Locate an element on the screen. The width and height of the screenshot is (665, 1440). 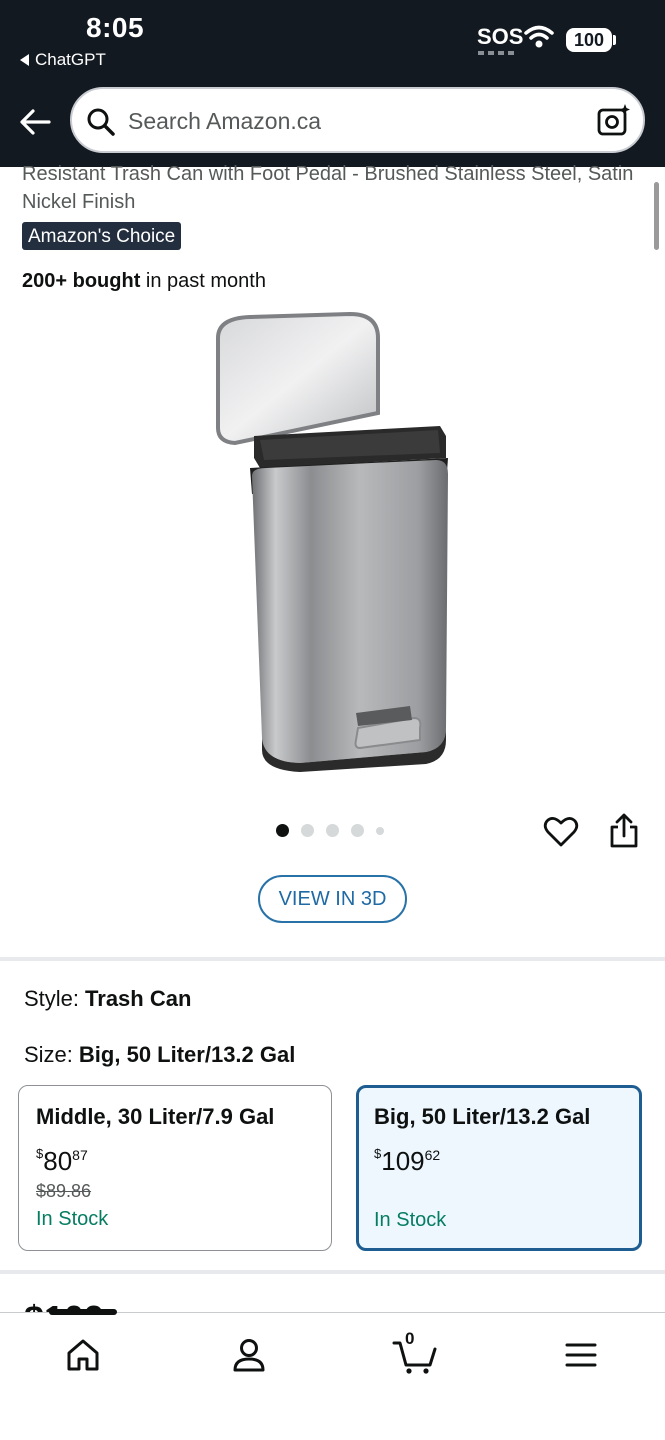
cart-count: 0 is located at coordinates (410, 1338).